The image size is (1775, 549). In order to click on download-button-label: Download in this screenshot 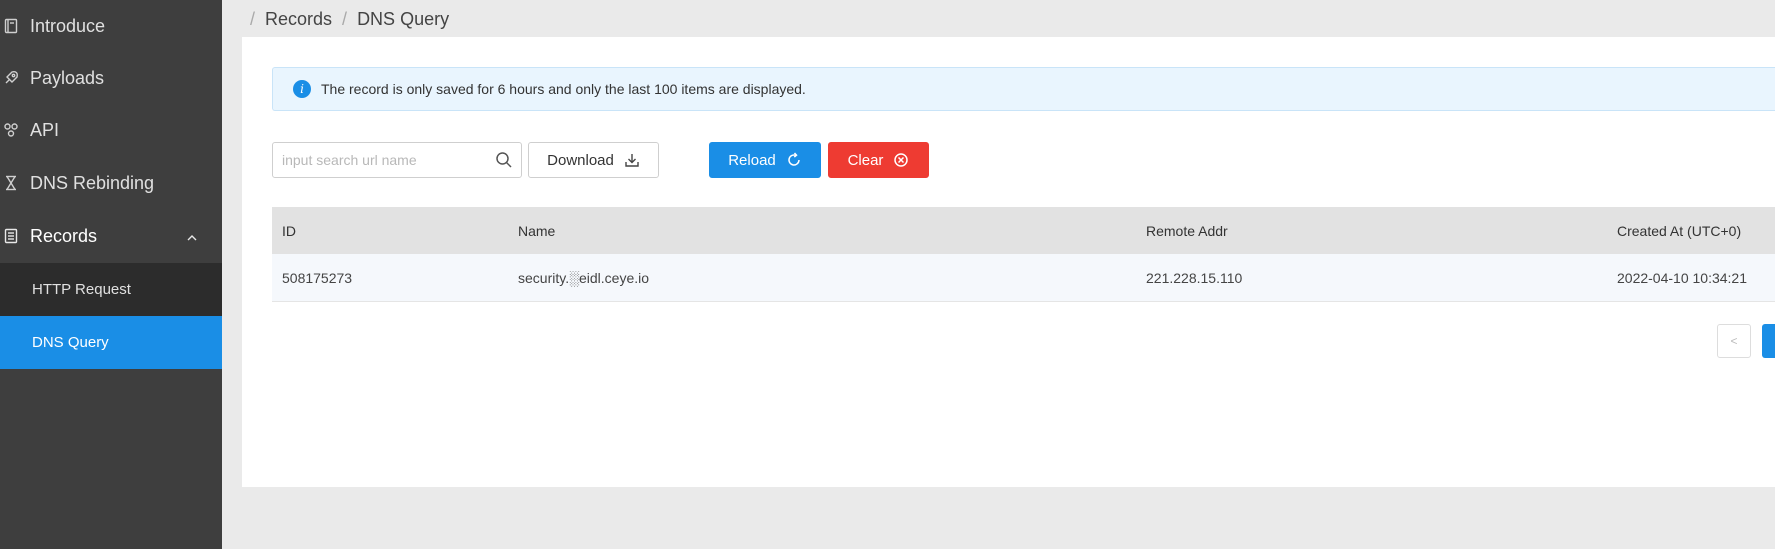, I will do `click(580, 160)`.